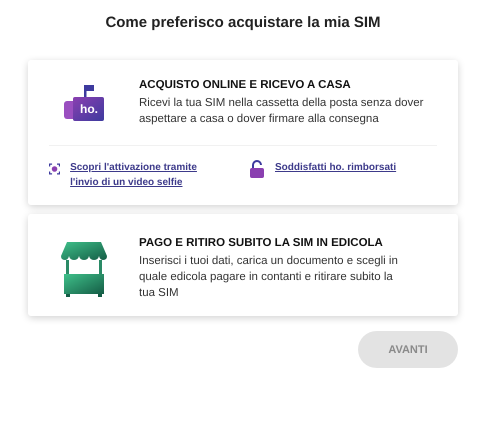 The width and height of the screenshot is (480, 441). Describe the element at coordinates (281, 111) in the screenshot. I see `option-description: Ricevi la tua SIM nella cassetta della posta senza dover aspettare a casa o dover firmare alla consegna` at that location.